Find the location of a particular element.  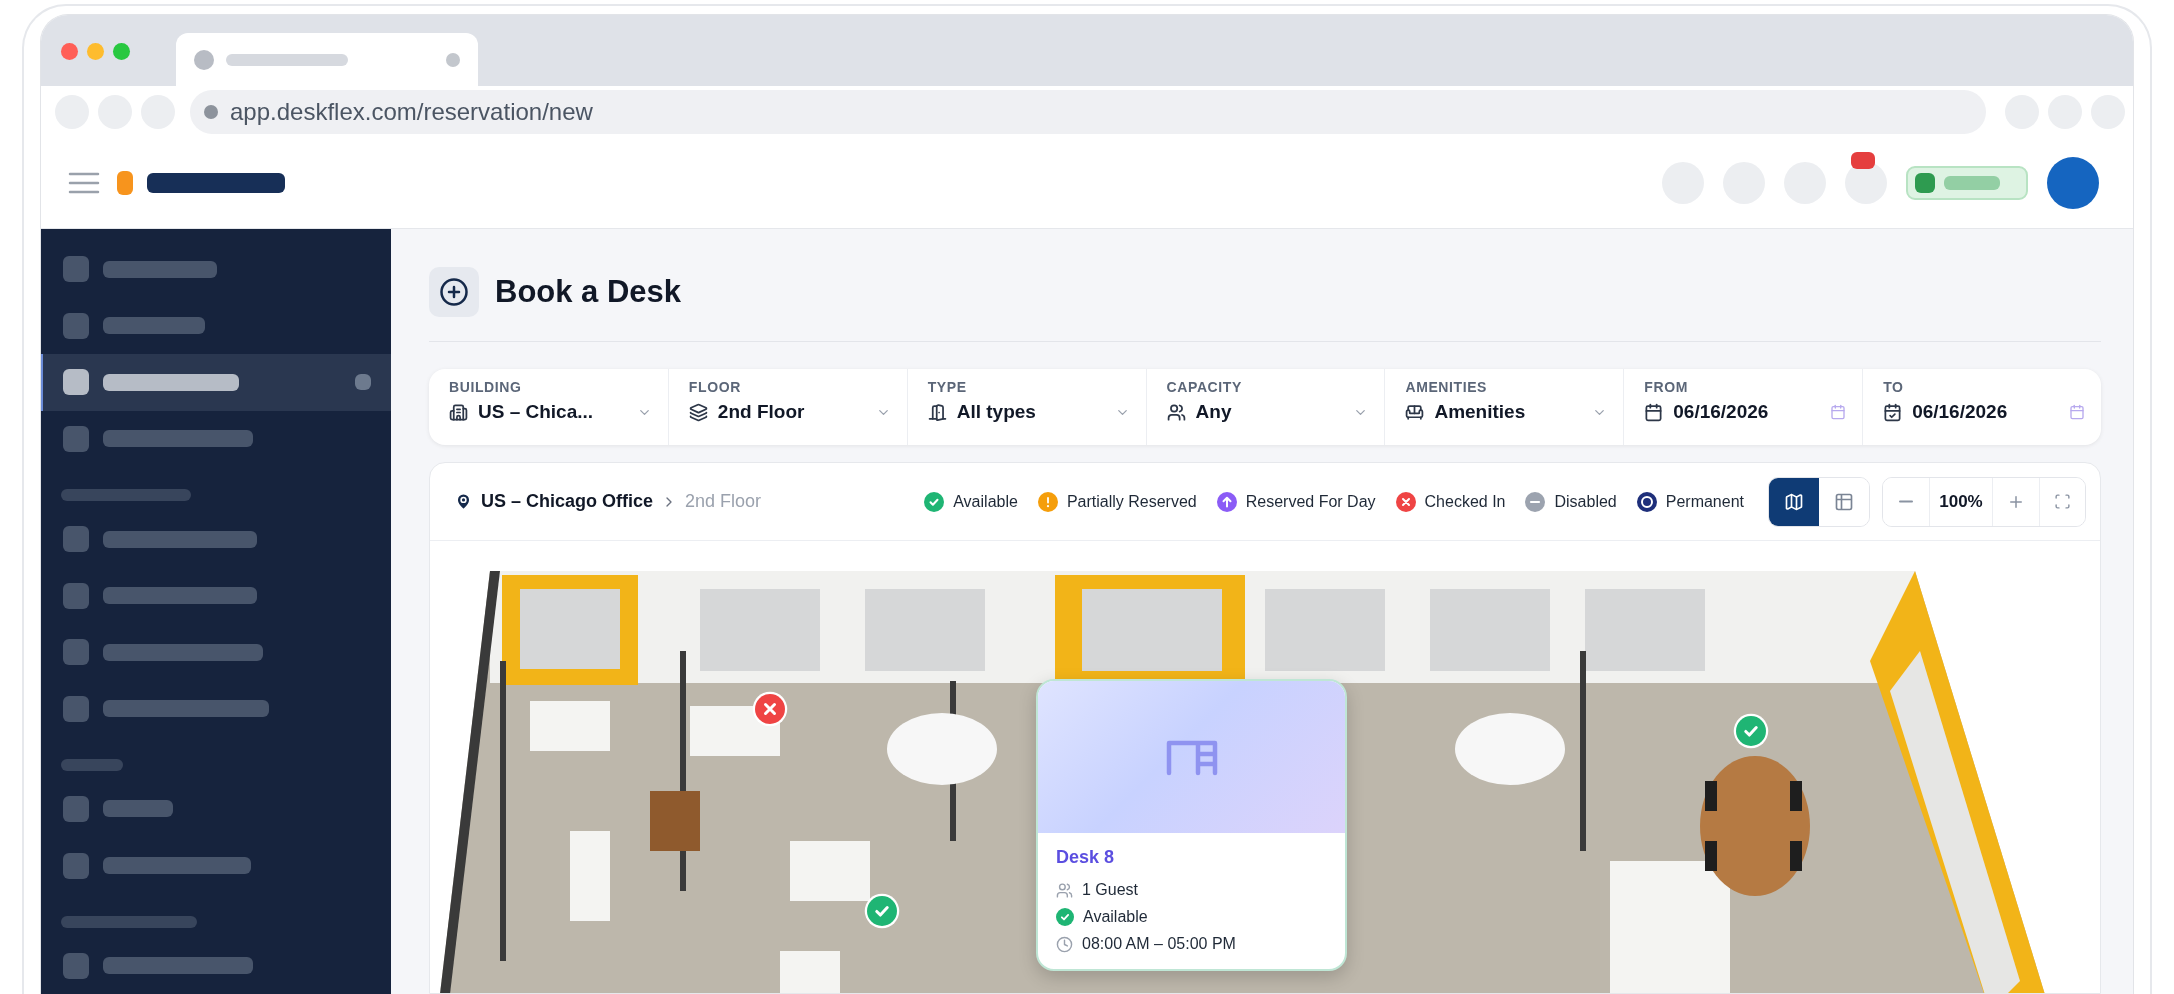

legend-label: Reserved For Day is located at coordinates (1310, 501).